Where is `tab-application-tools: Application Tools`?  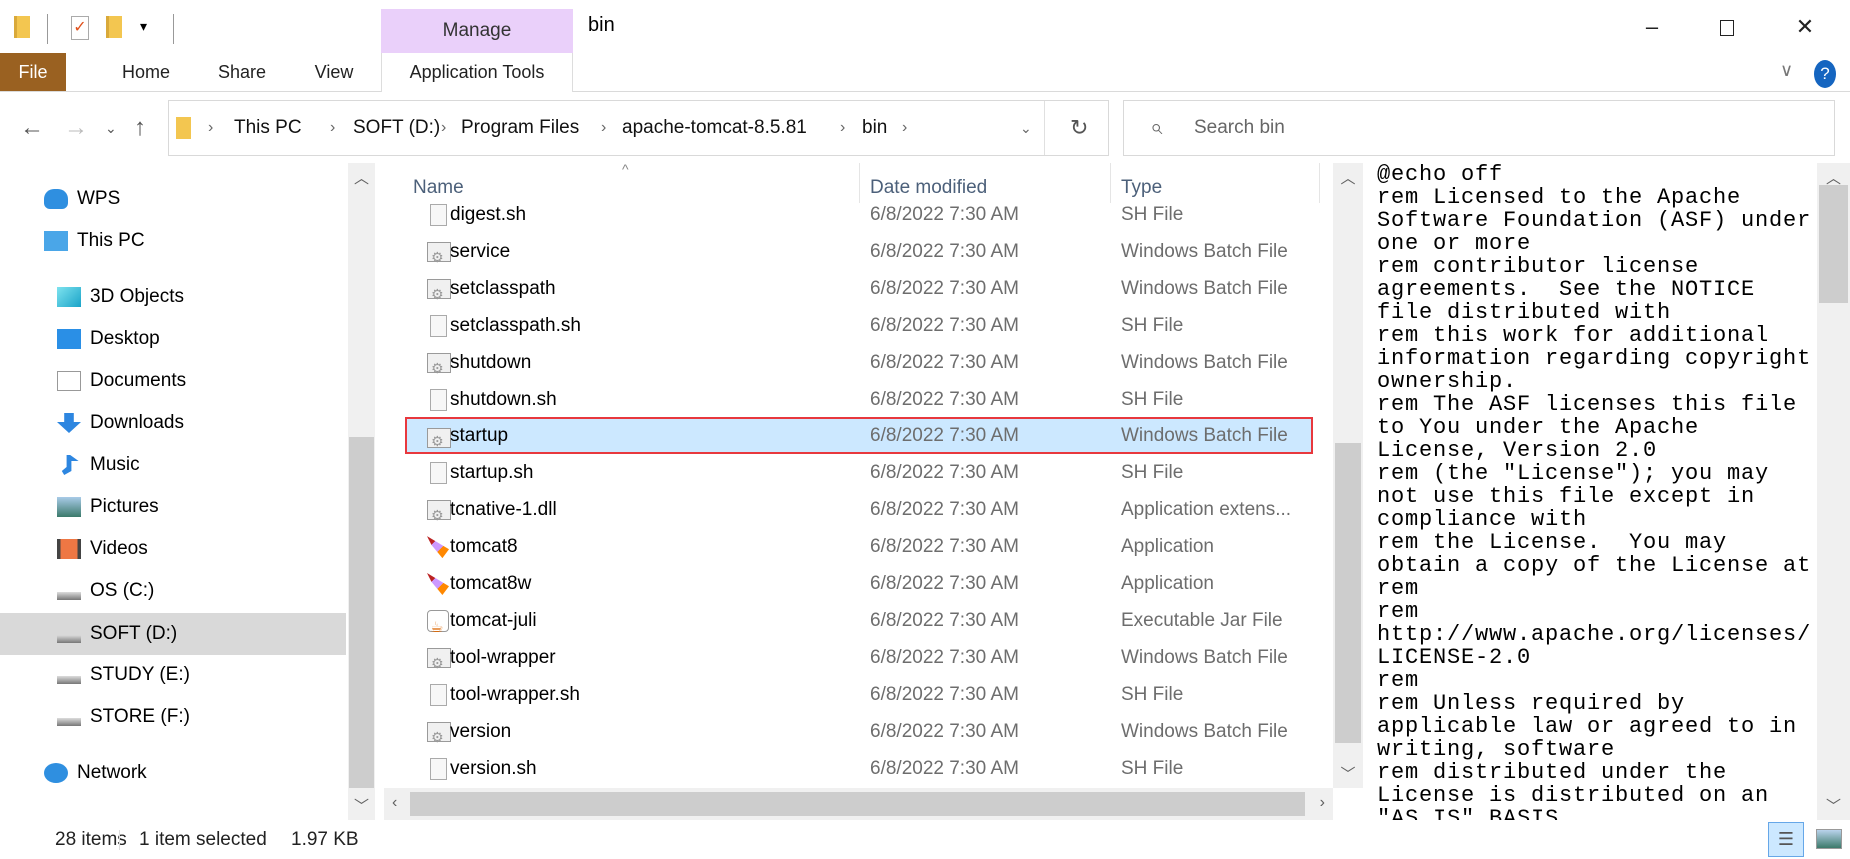 tab-application-tools: Application Tools is located at coordinates (477, 72).